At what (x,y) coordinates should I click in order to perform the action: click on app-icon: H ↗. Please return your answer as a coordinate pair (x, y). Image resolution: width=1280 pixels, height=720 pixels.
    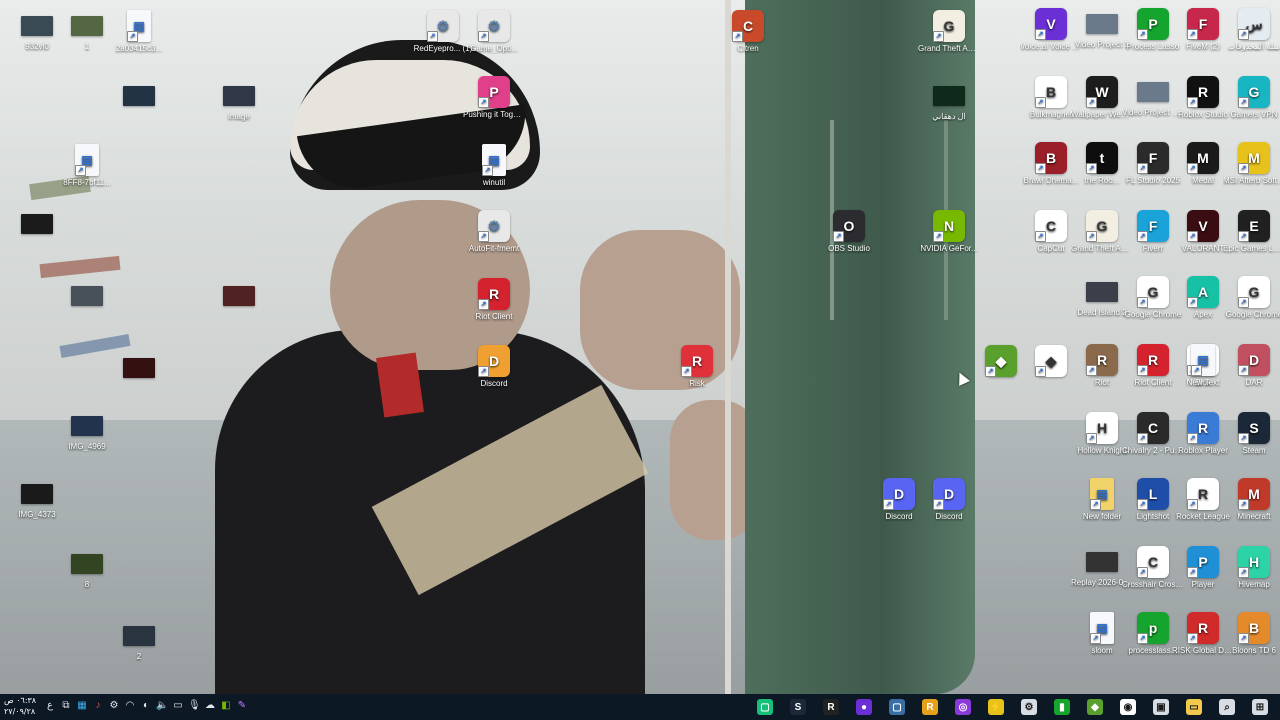
    Looking at the image, I should click on (1254, 562).